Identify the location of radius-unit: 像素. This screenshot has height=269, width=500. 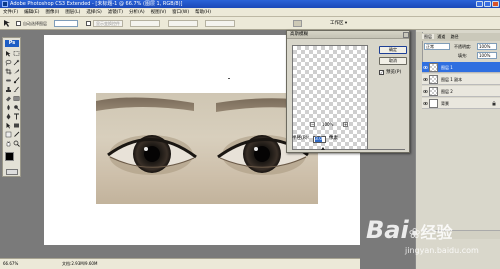
(333, 138).